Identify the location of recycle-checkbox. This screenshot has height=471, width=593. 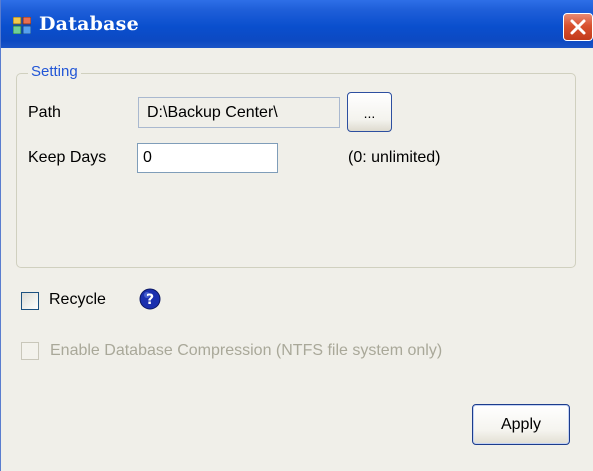
(30, 301).